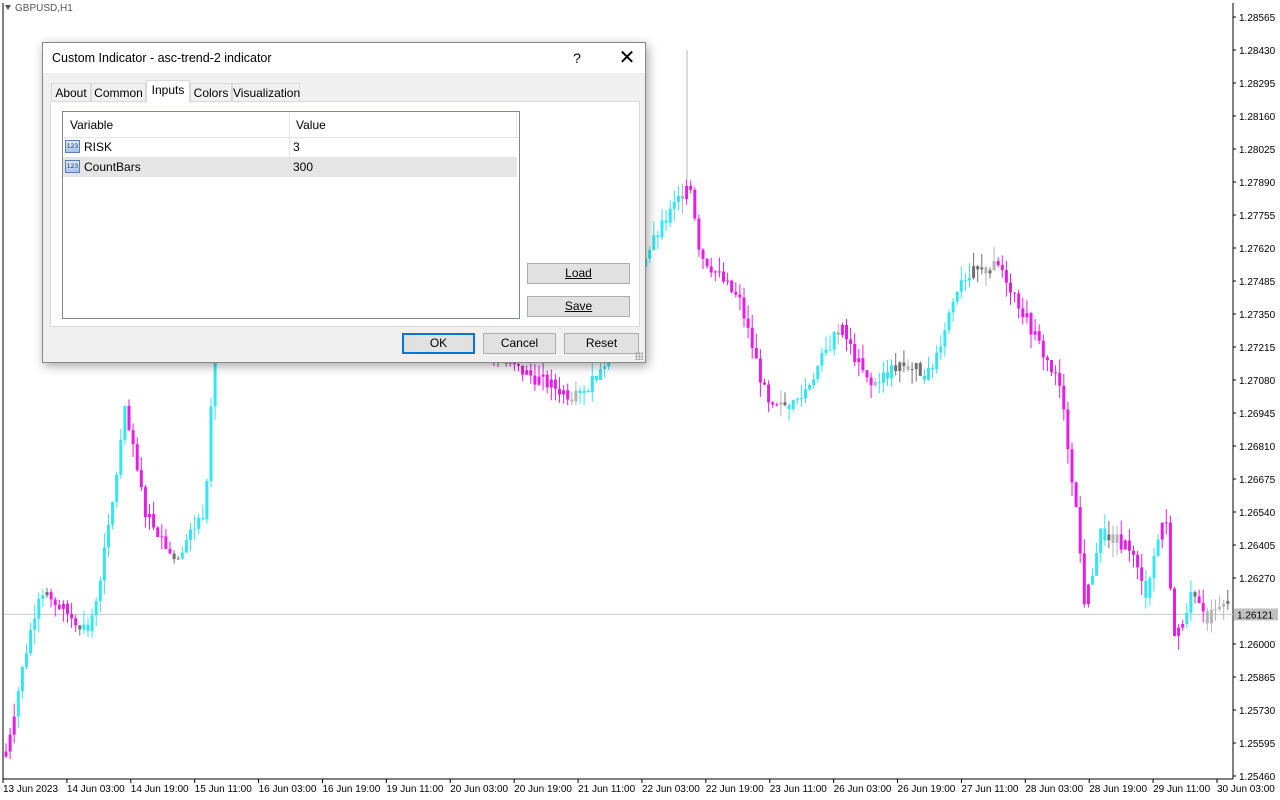 This screenshot has width=1280, height=800. Describe the element at coordinates (8, 7) in the screenshot. I see `chart-menu-icon` at that location.